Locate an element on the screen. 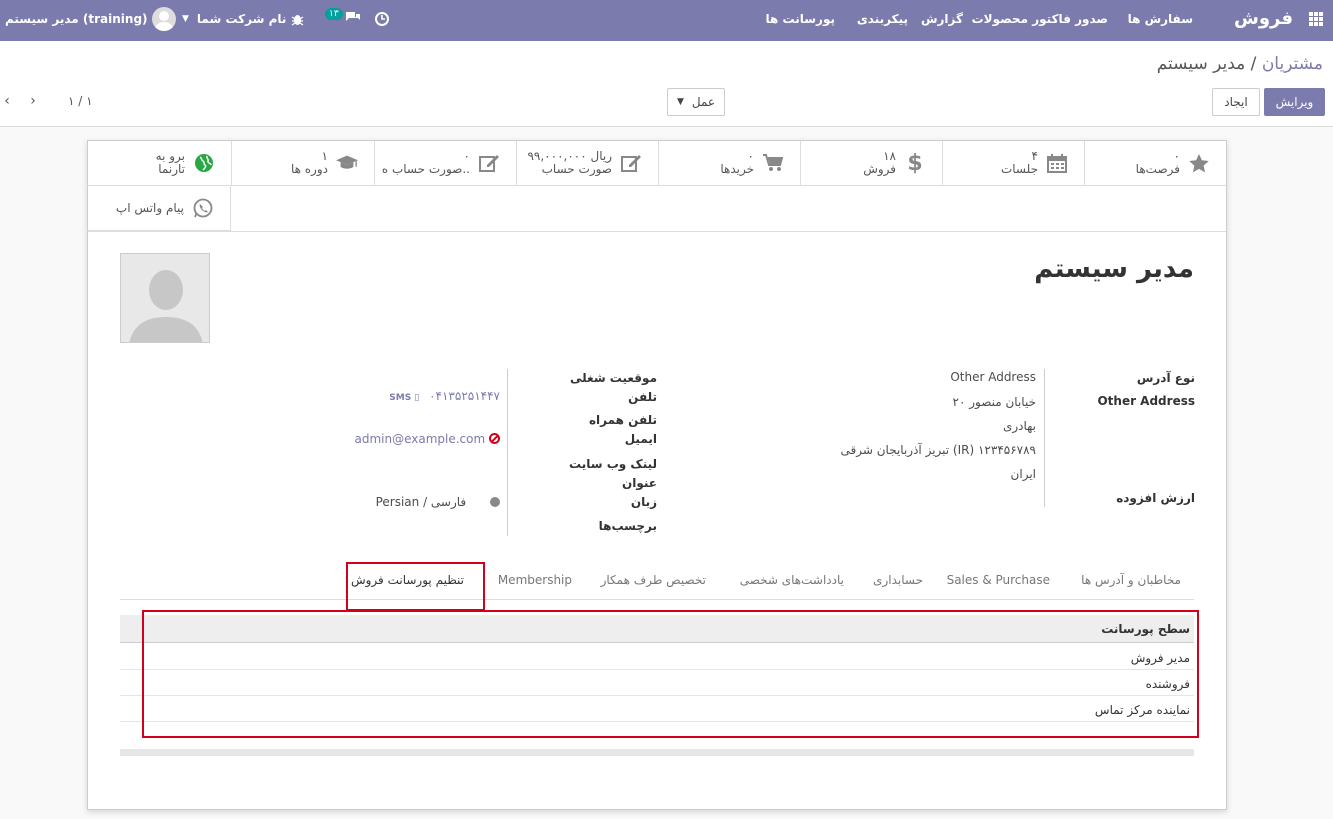  menu-sale-orders: سفارش ها is located at coordinates (1160, 18).